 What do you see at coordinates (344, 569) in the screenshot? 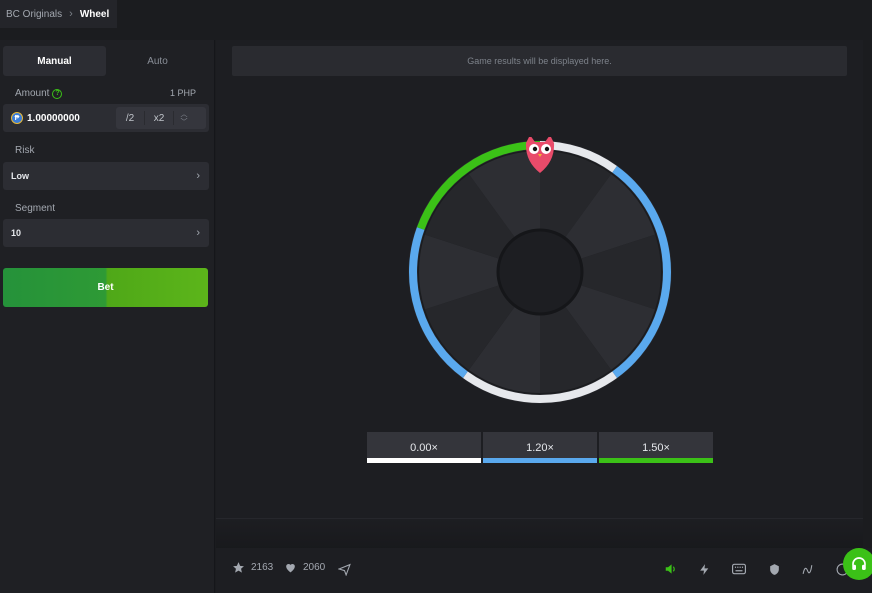
I see `share-icon` at bounding box center [344, 569].